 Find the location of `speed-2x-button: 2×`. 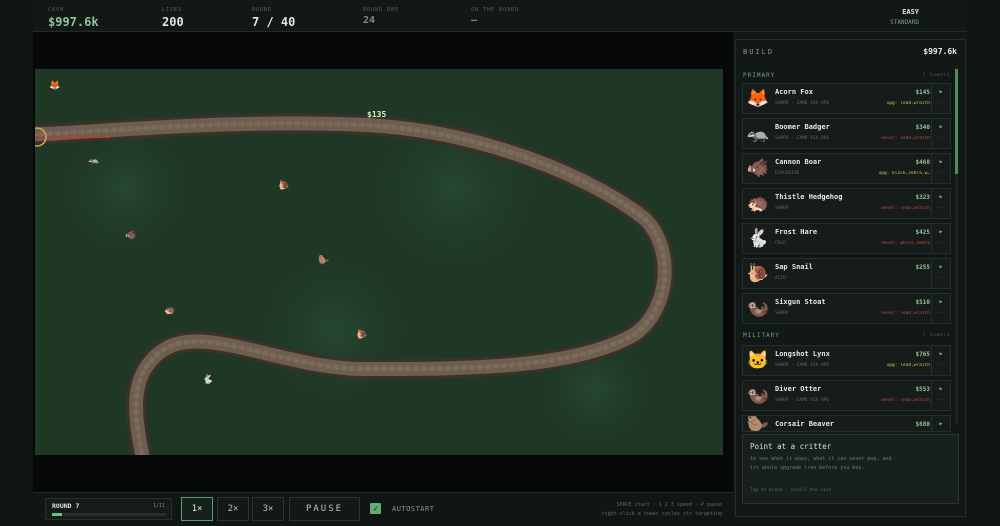

speed-2x-button: 2× is located at coordinates (233, 509).